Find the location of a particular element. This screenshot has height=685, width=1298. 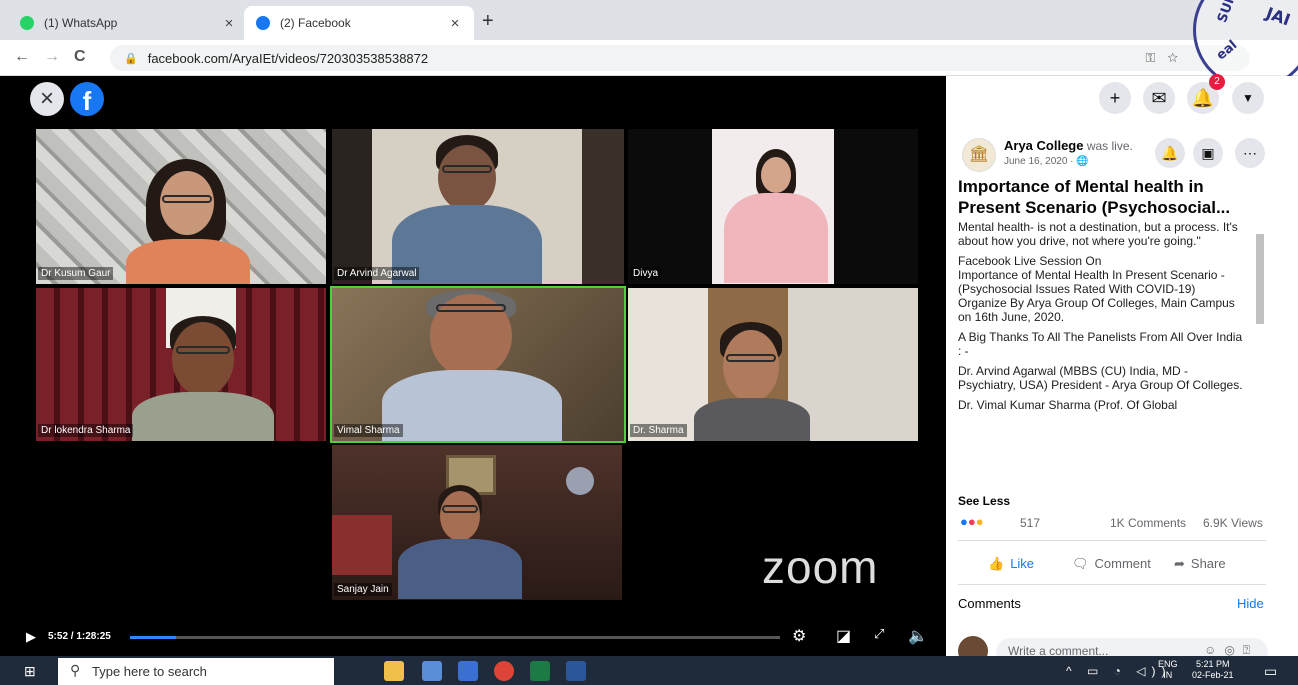

new-tab-button: + is located at coordinates (488, 21).